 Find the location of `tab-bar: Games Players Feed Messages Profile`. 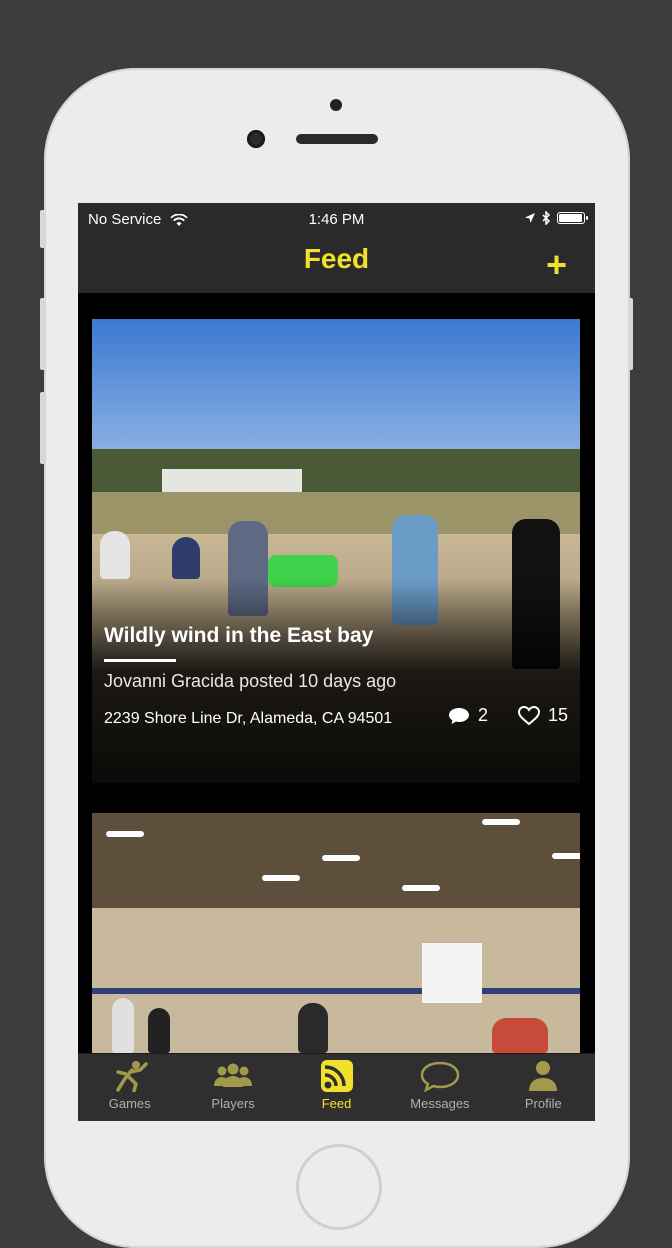

tab-bar: Games Players Feed Messages Profile is located at coordinates (336, 1087).